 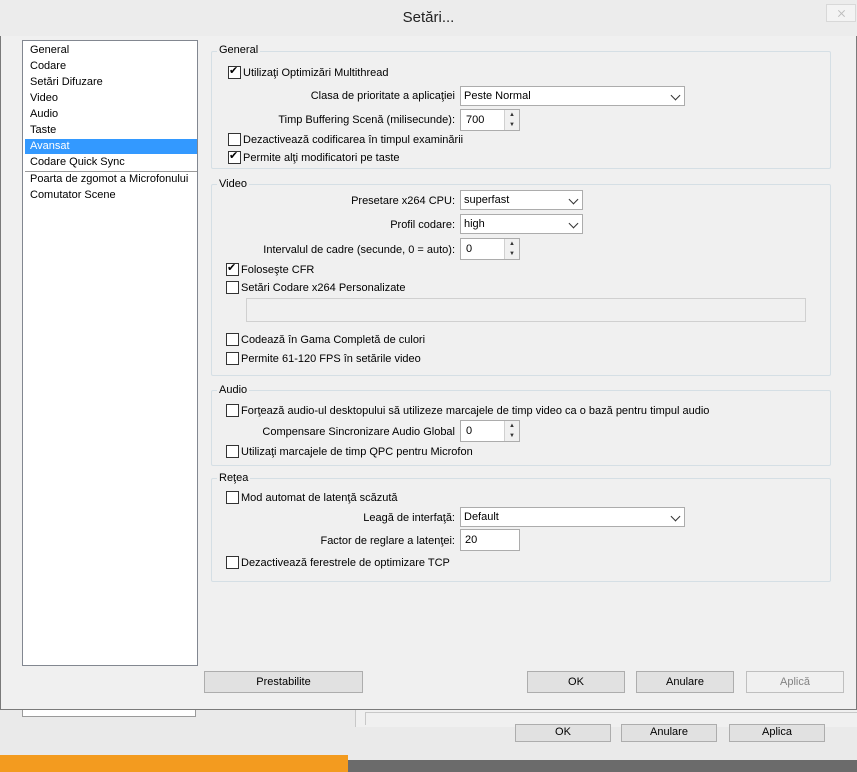 I want to click on force-audio-checkbox, so click(x=232, y=410).